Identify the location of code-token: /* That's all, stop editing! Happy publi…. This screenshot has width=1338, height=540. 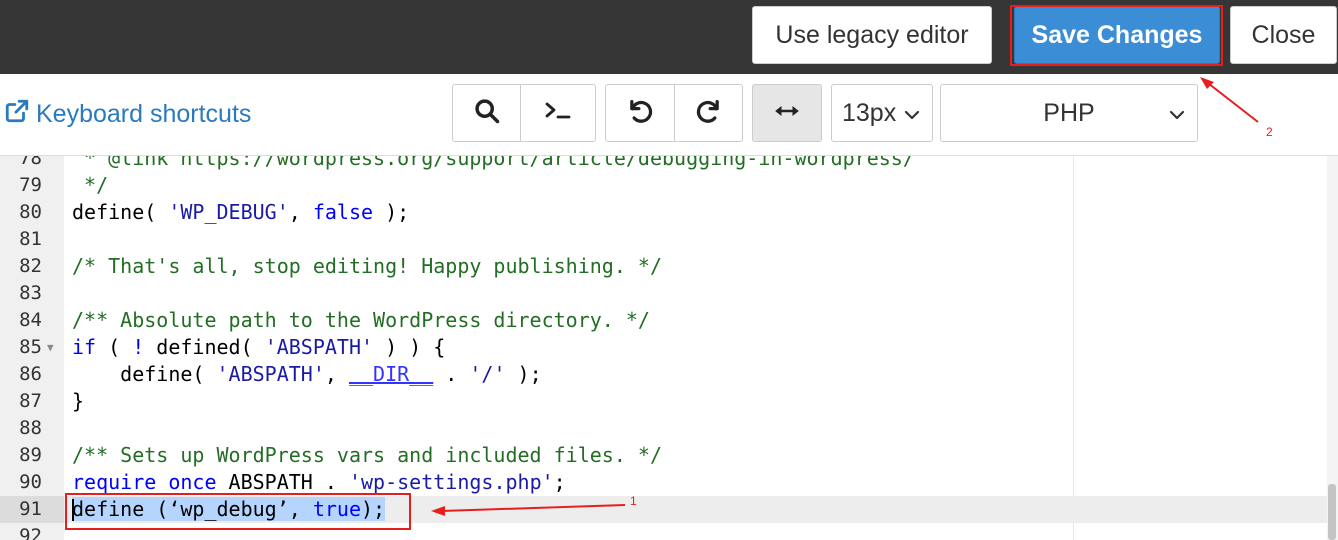
(367, 266).